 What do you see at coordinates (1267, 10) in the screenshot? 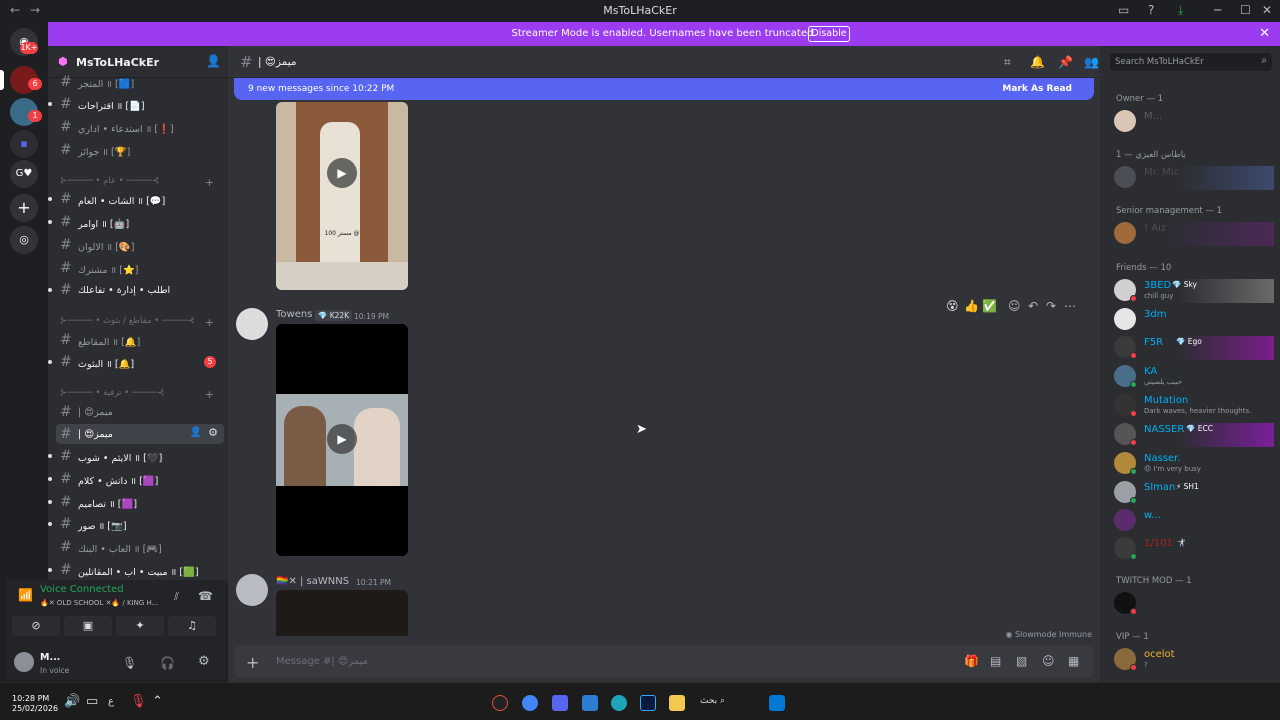
I see `window-close-icon: ✕` at bounding box center [1267, 10].